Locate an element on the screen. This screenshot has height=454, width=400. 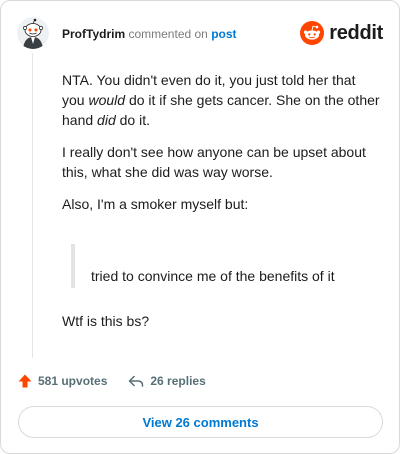
replies-button: 26 replies is located at coordinates (166, 381).